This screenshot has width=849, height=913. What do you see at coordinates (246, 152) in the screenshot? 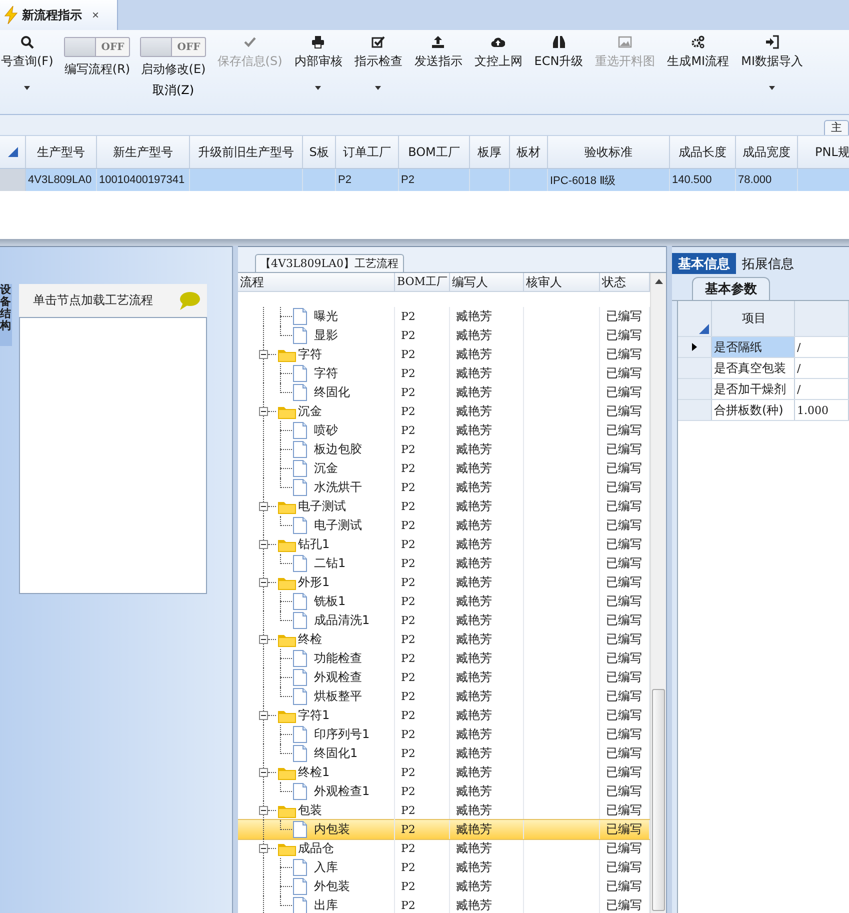
I see `column-header: 升级前旧生产型号` at bounding box center [246, 152].